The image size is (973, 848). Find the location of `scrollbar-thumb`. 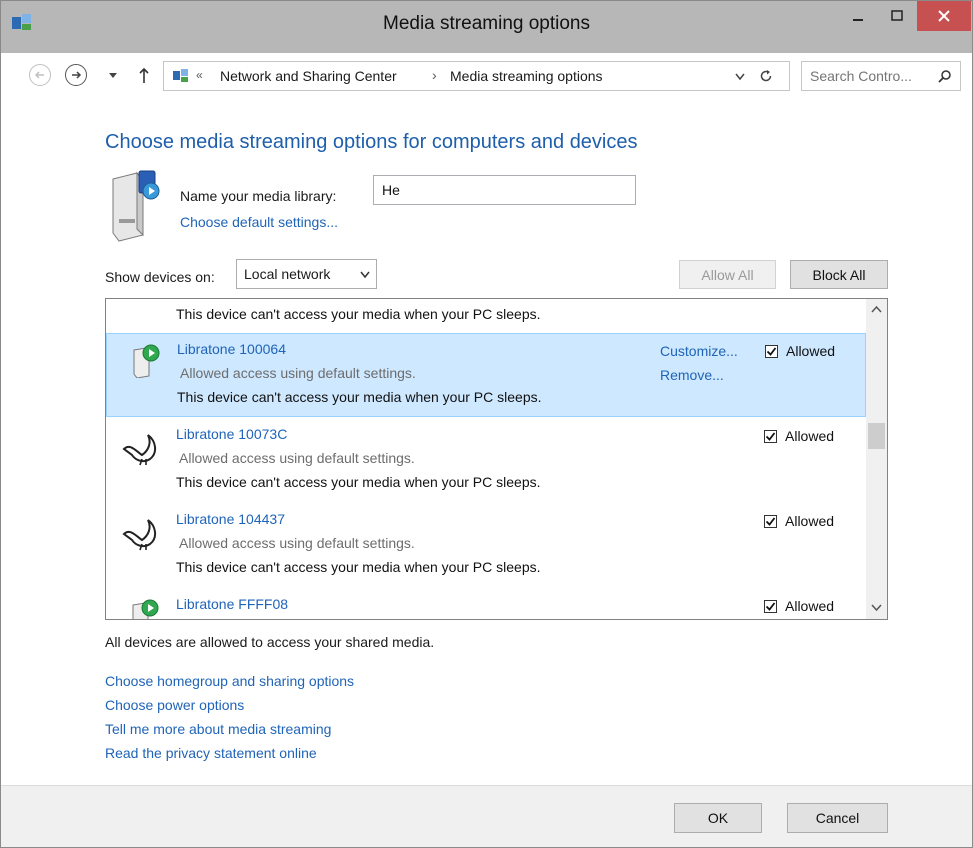

scrollbar-thumb is located at coordinates (876, 436).